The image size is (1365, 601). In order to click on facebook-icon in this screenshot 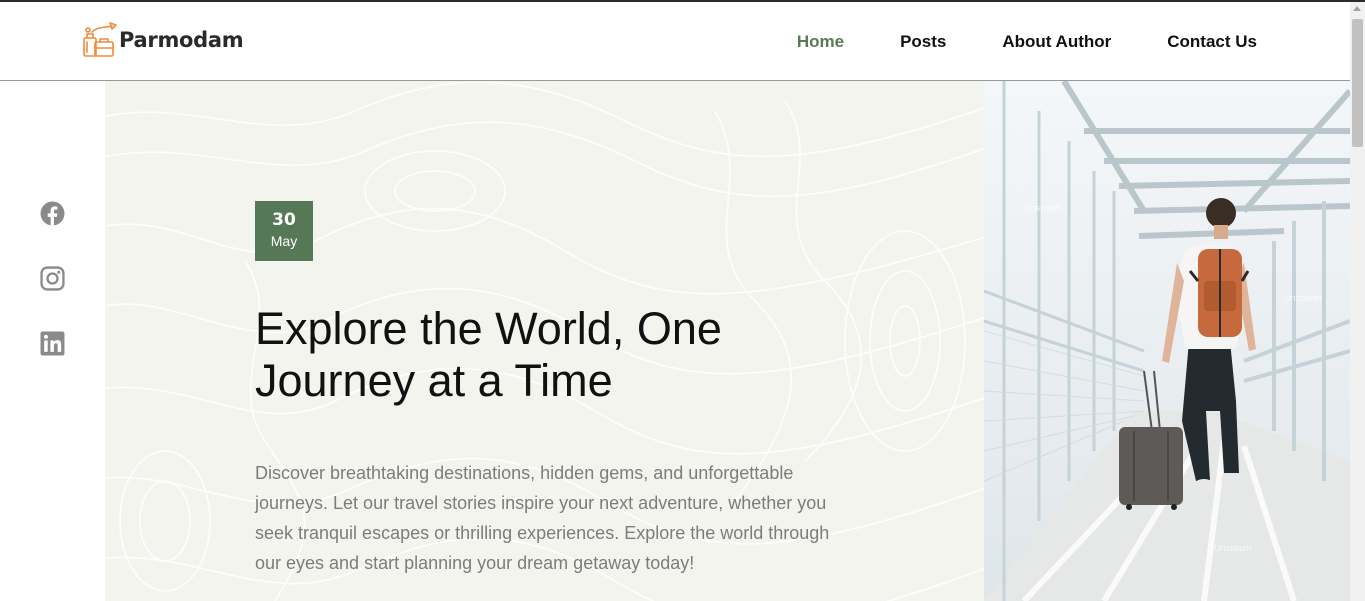, I will do `click(52, 213)`.